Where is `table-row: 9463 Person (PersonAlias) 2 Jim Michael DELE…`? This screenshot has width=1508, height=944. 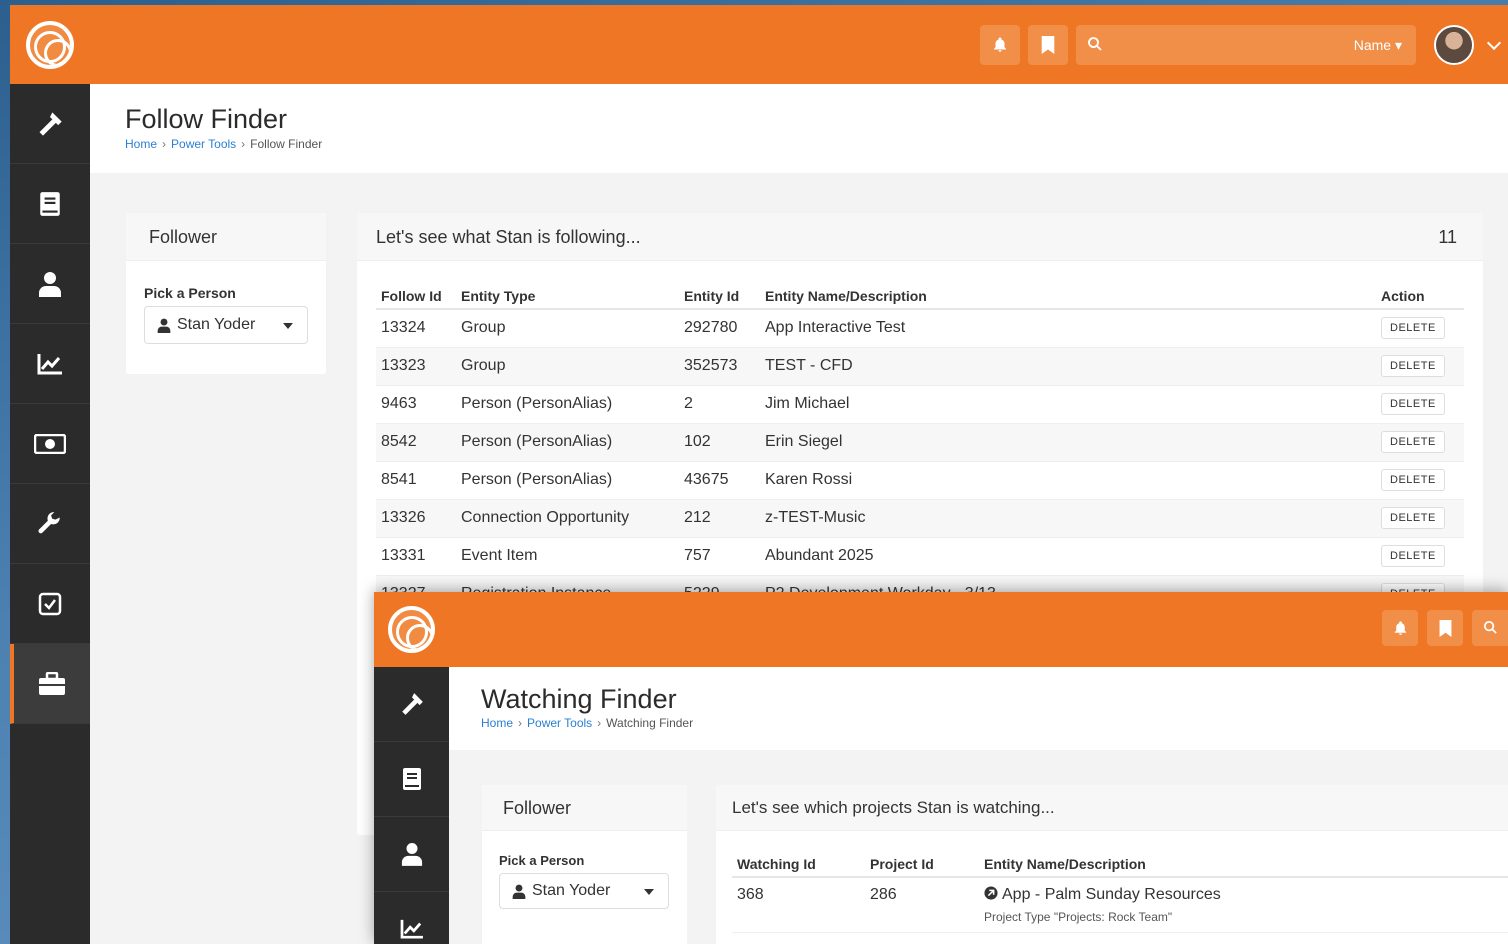
table-row: 9463 Person (PersonAlias) 2 Jim Michael DELE… is located at coordinates (920, 404).